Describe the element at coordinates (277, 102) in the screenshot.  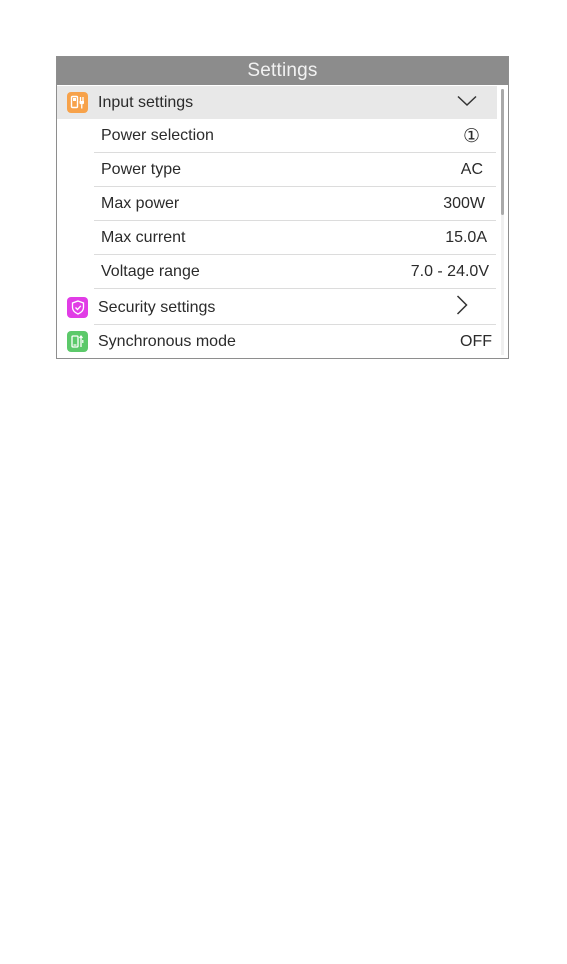
I see `input-settings-row: Input settings` at that location.